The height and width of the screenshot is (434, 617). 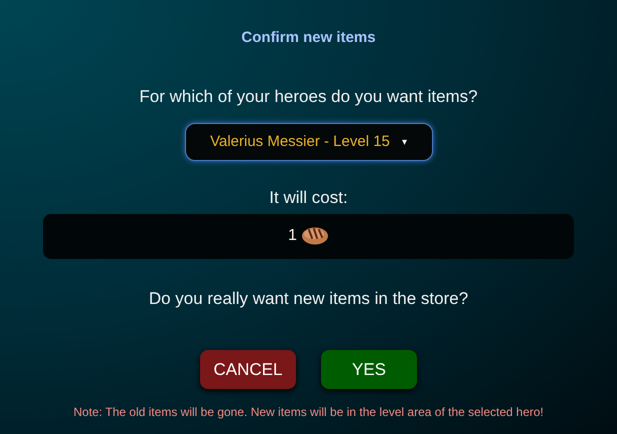 What do you see at coordinates (292, 236) in the screenshot?
I see `cost-amount: 1` at bounding box center [292, 236].